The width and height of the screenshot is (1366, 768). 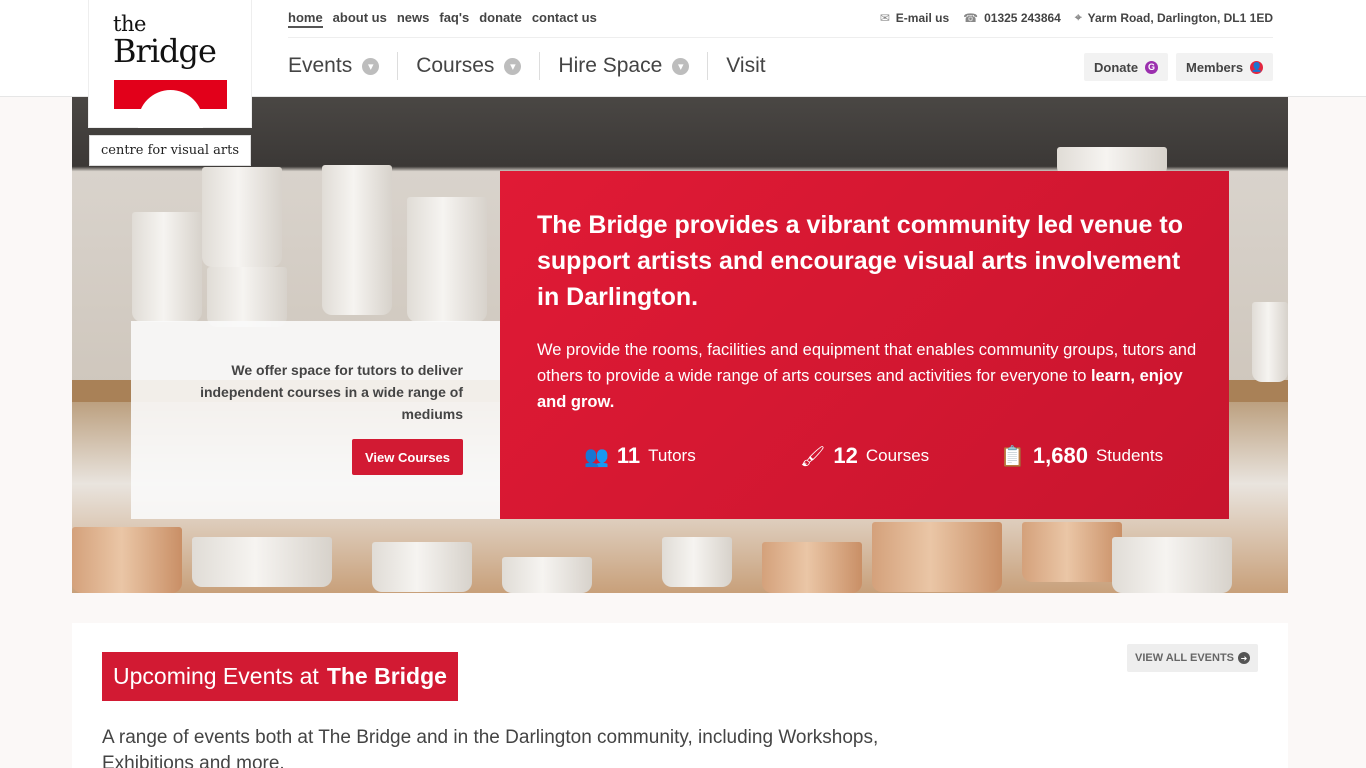 I want to click on stat-courses: 🖌 12 Courses, so click(x=864, y=456).